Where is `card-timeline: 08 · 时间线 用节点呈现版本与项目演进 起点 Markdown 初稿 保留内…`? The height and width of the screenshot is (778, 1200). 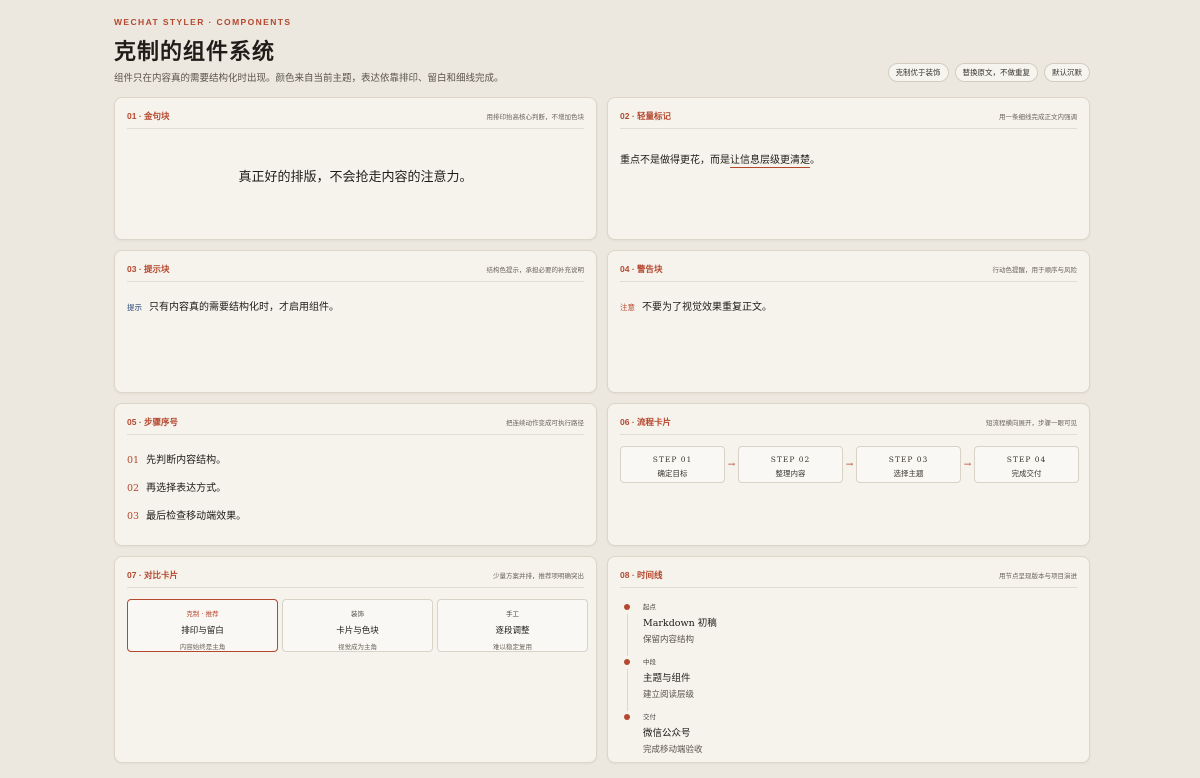 card-timeline: 08 · 时间线 用节点呈现版本与项目演进 起点 Markdown 初稿 保留内… is located at coordinates (848, 659).